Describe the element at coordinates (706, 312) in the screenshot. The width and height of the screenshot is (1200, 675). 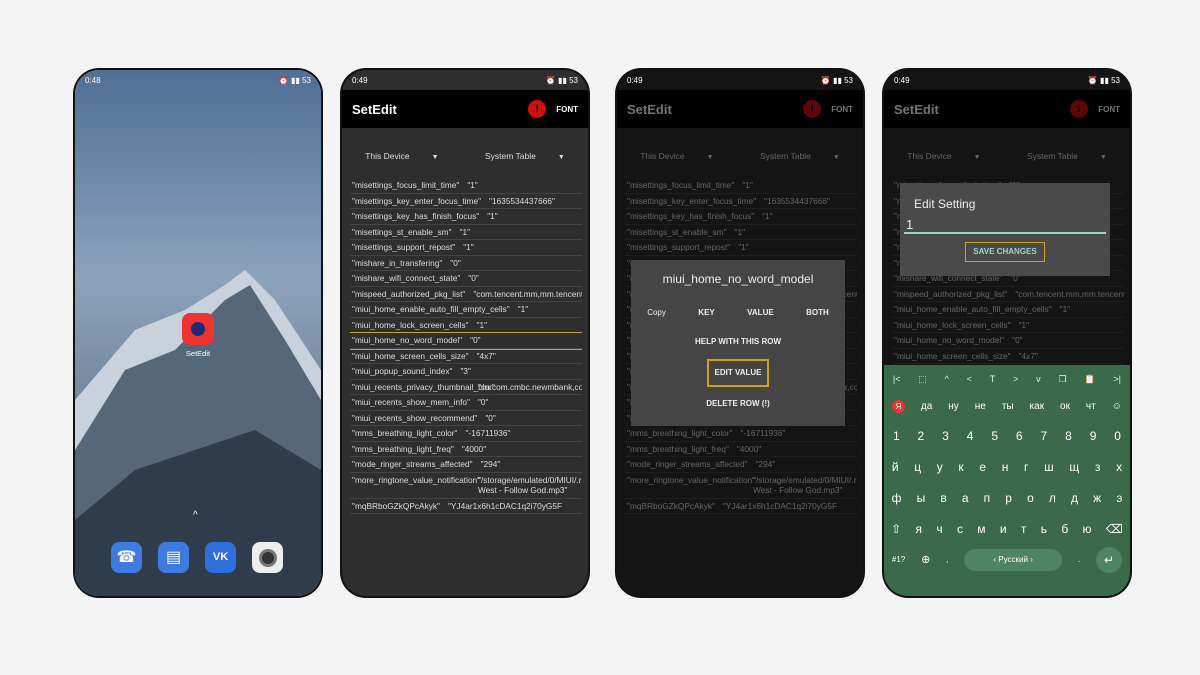
I see `copy-key-button: KEY` at that location.